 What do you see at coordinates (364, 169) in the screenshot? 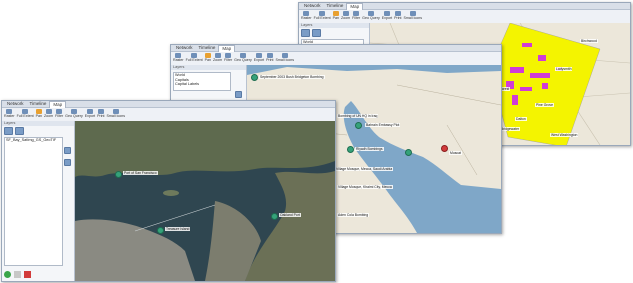
I see `map-label: Village Mosque, Mecca, Saudi Arabia` at bounding box center [364, 169].